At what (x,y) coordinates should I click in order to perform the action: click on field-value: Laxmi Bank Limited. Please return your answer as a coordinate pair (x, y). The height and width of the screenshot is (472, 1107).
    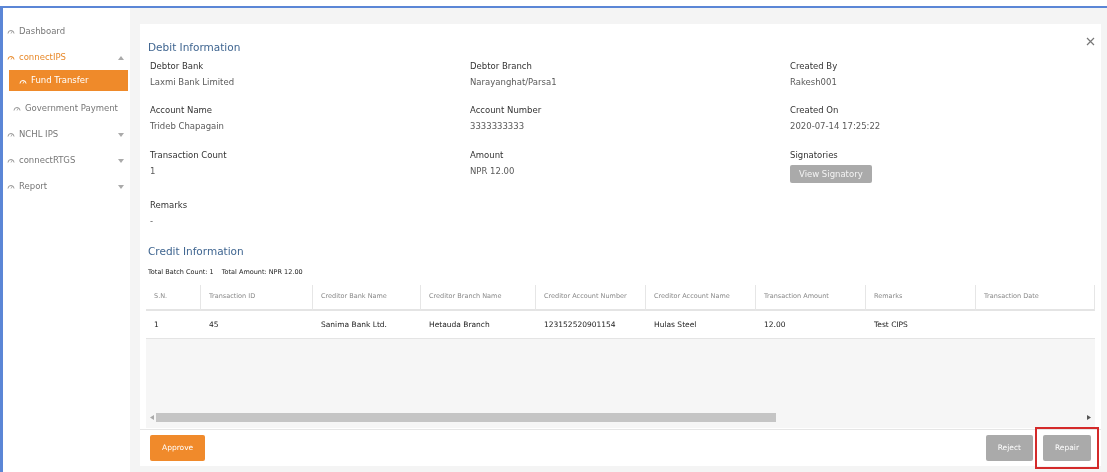
    Looking at the image, I should click on (193, 82).